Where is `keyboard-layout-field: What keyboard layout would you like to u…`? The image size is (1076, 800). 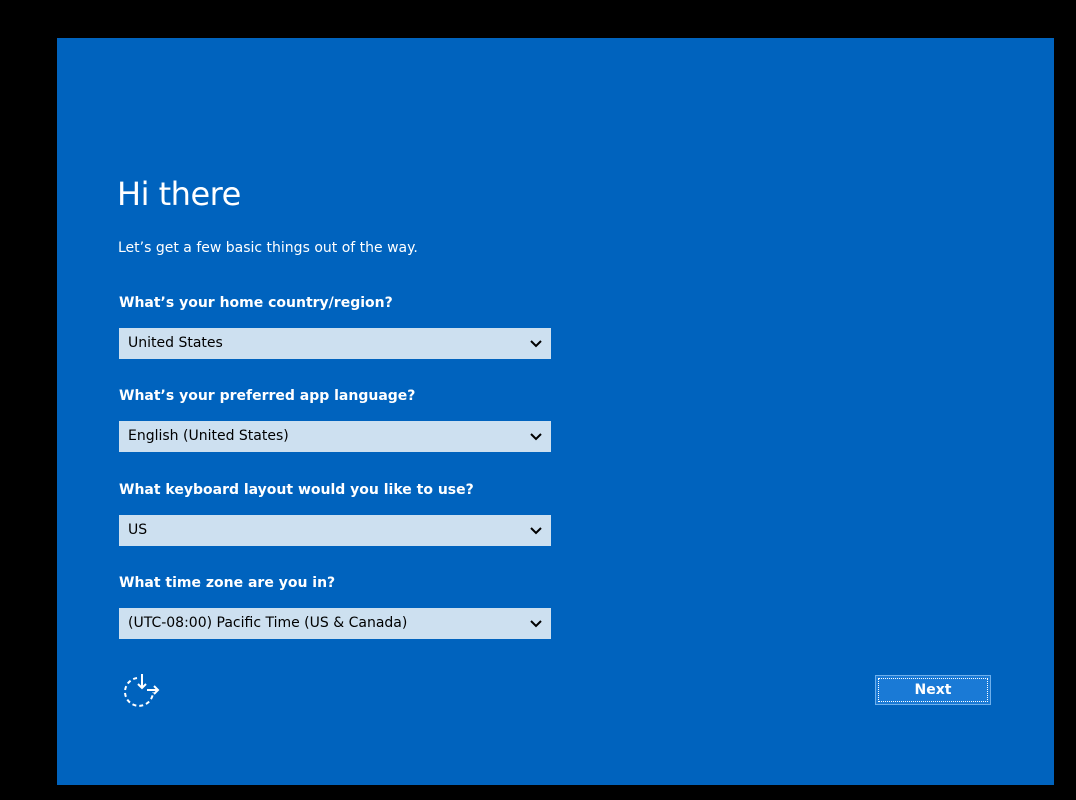 keyboard-layout-field: What keyboard layout would you like to u… is located at coordinates (335, 513).